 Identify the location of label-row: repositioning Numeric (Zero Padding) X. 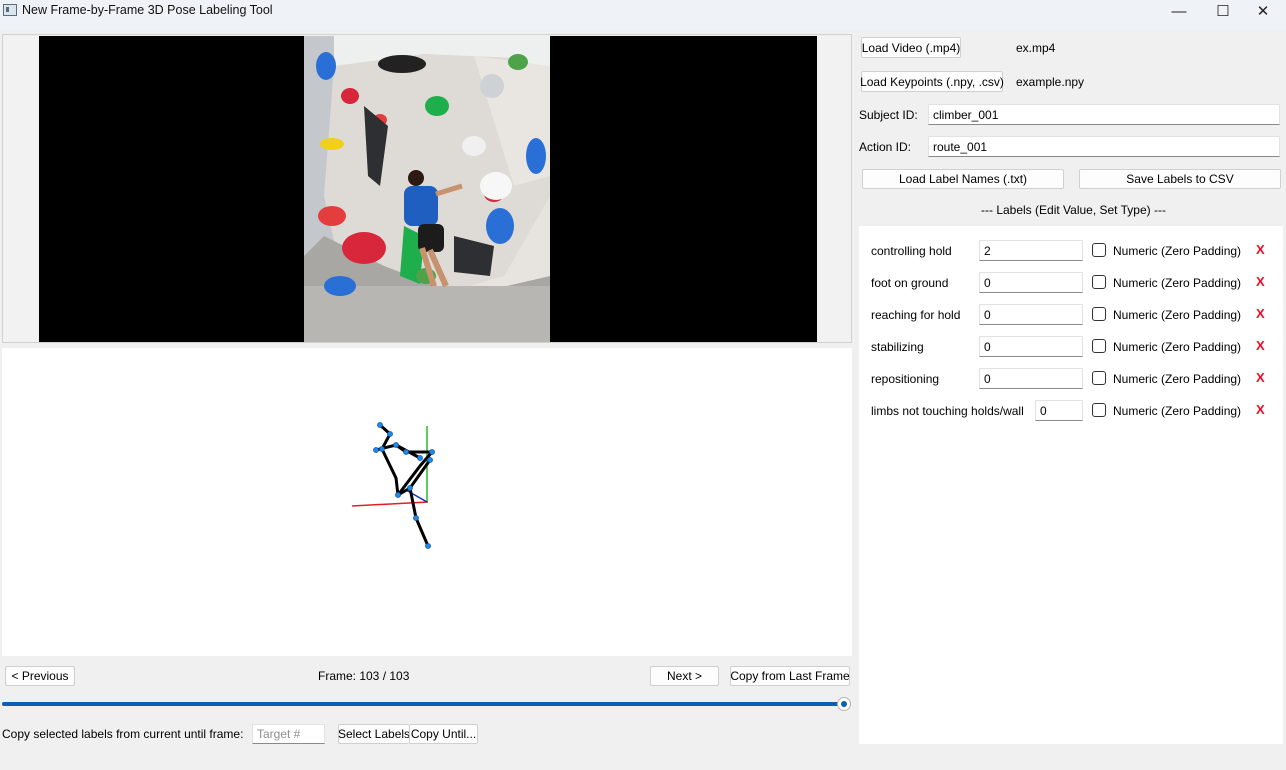
(1071, 379).